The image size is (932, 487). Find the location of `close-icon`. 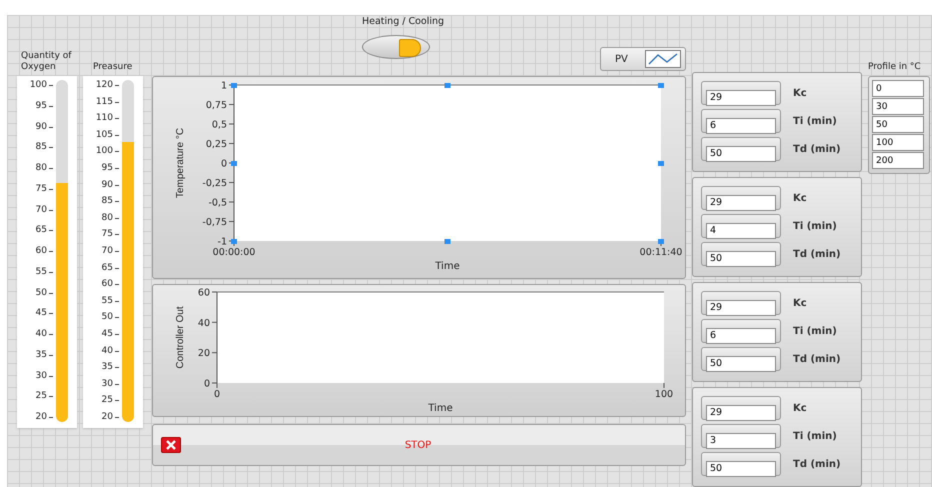

close-icon is located at coordinates (171, 445).